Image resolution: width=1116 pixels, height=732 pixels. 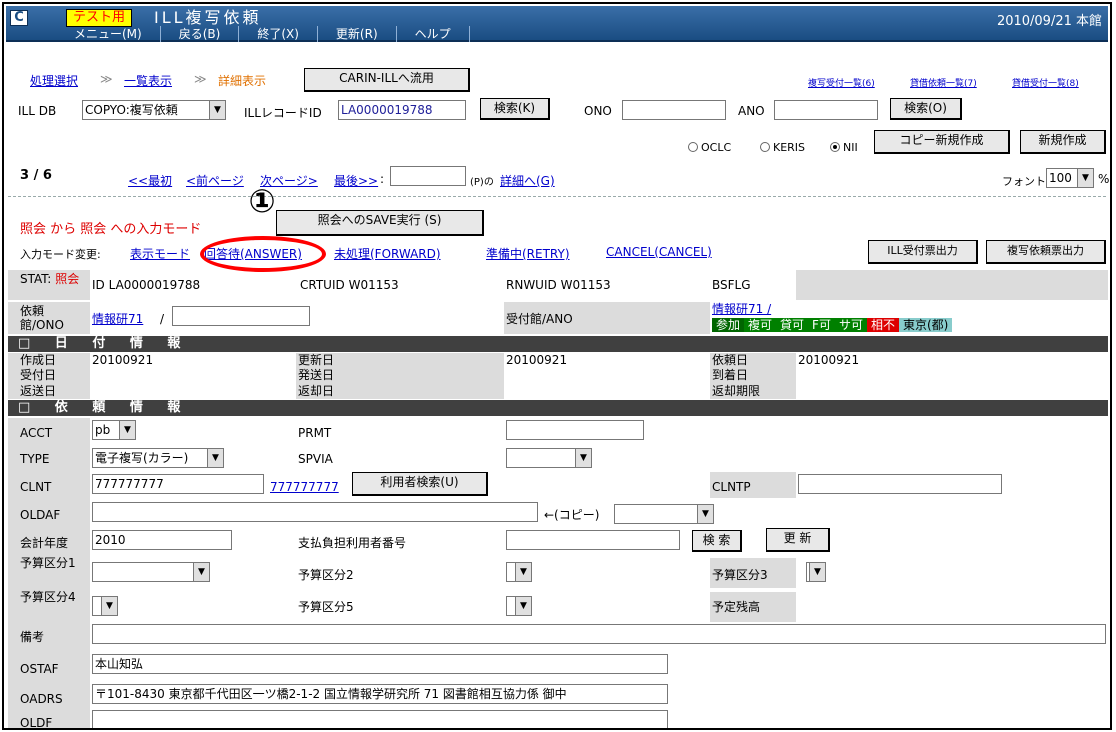 I want to click on req-lib-label: 依頼館/ONO, so click(x=42, y=318).